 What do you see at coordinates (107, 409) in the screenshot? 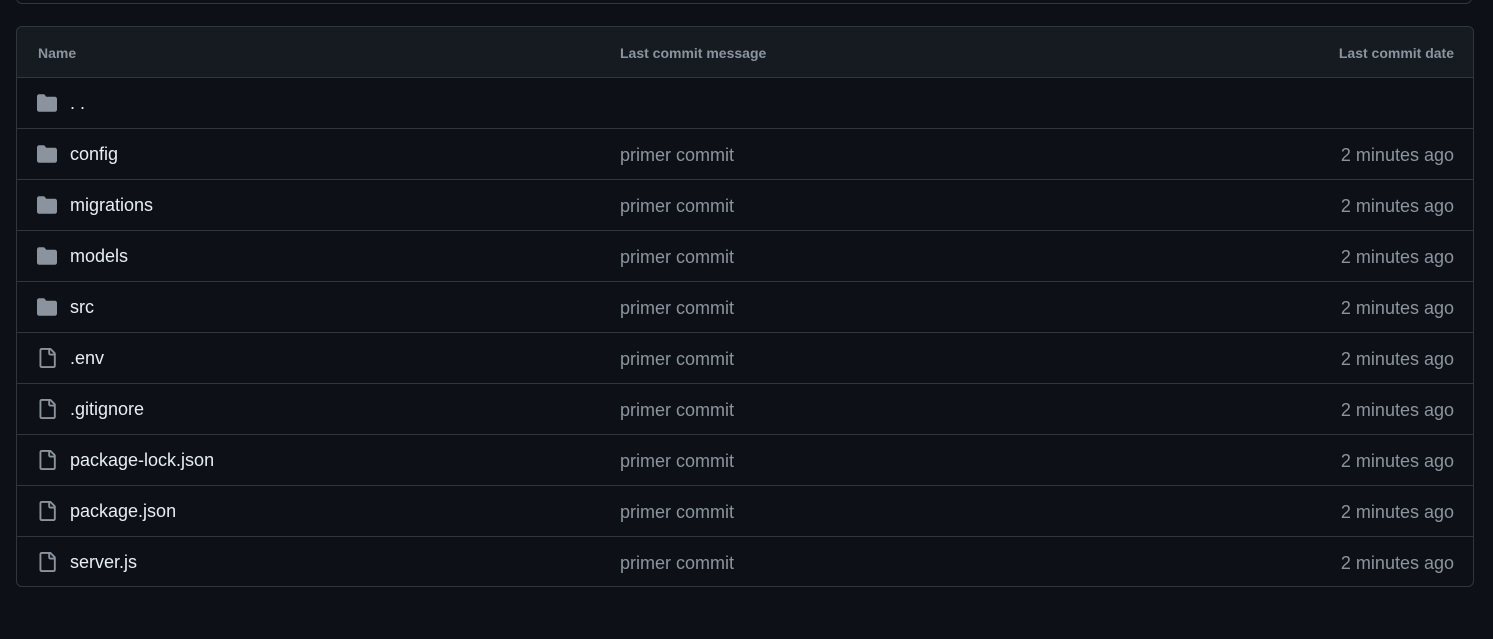
I see `file-name-link: .gitignore` at bounding box center [107, 409].